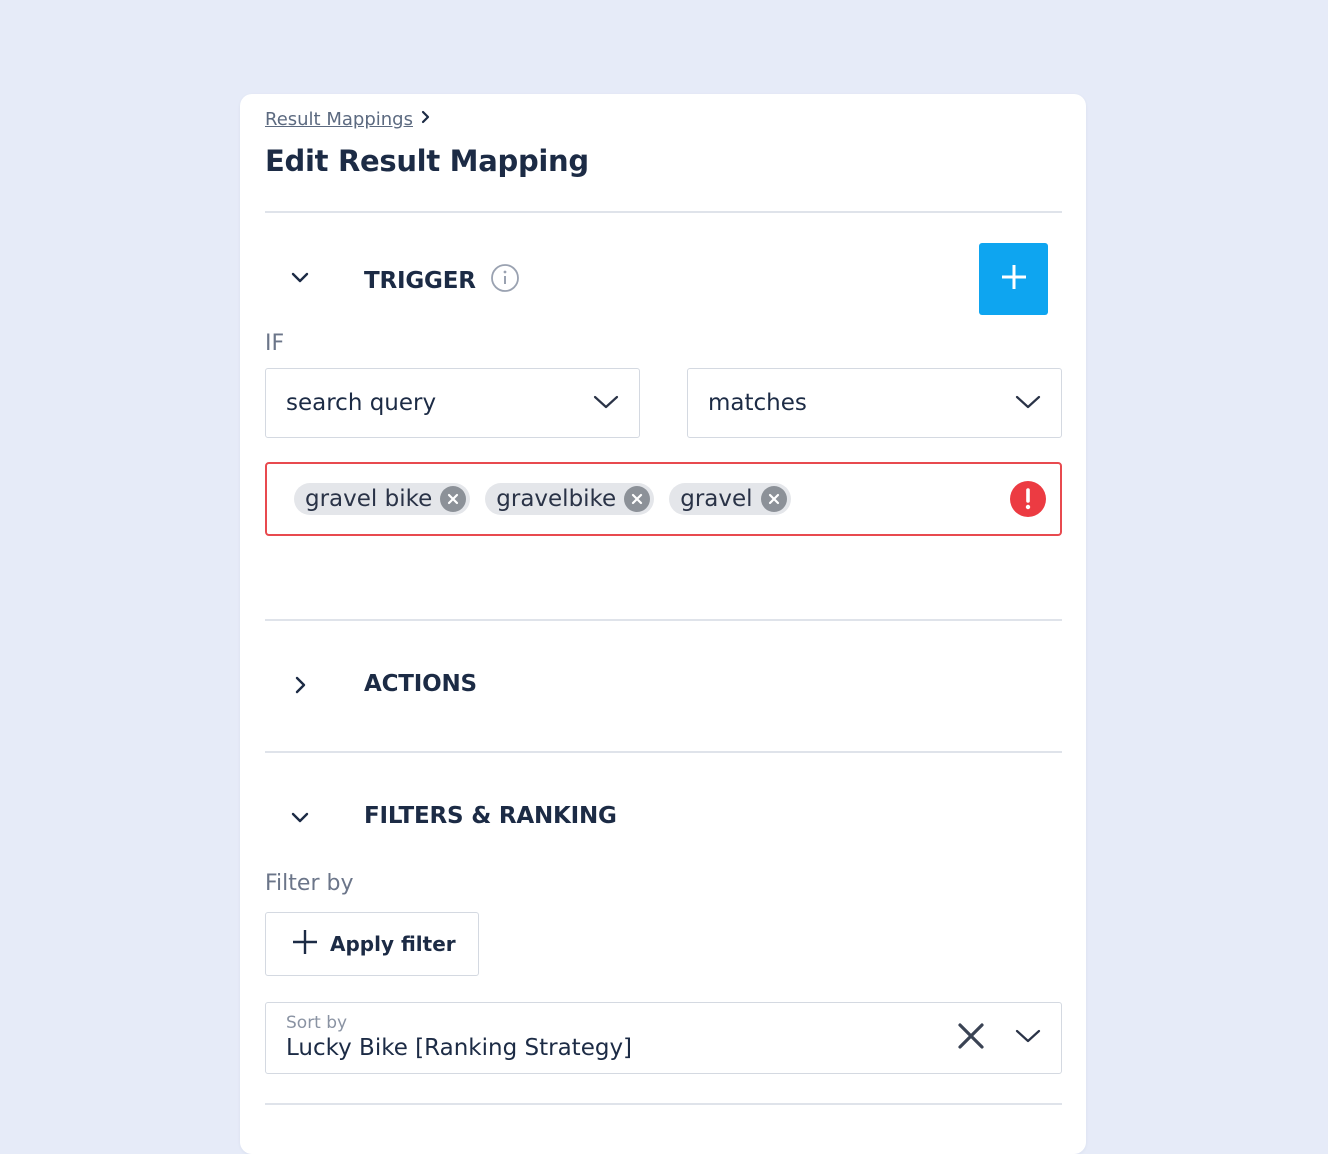 This screenshot has width=1328, height=1154. I want to click on page-title: Edit Result Mapping, so click(427, 161).